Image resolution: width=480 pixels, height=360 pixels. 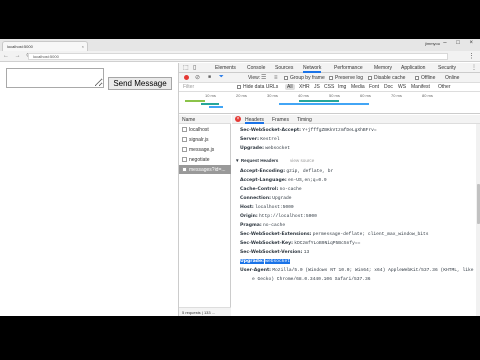 I want to click on filter-type-doc: Doc, so click(x=388, y=87).